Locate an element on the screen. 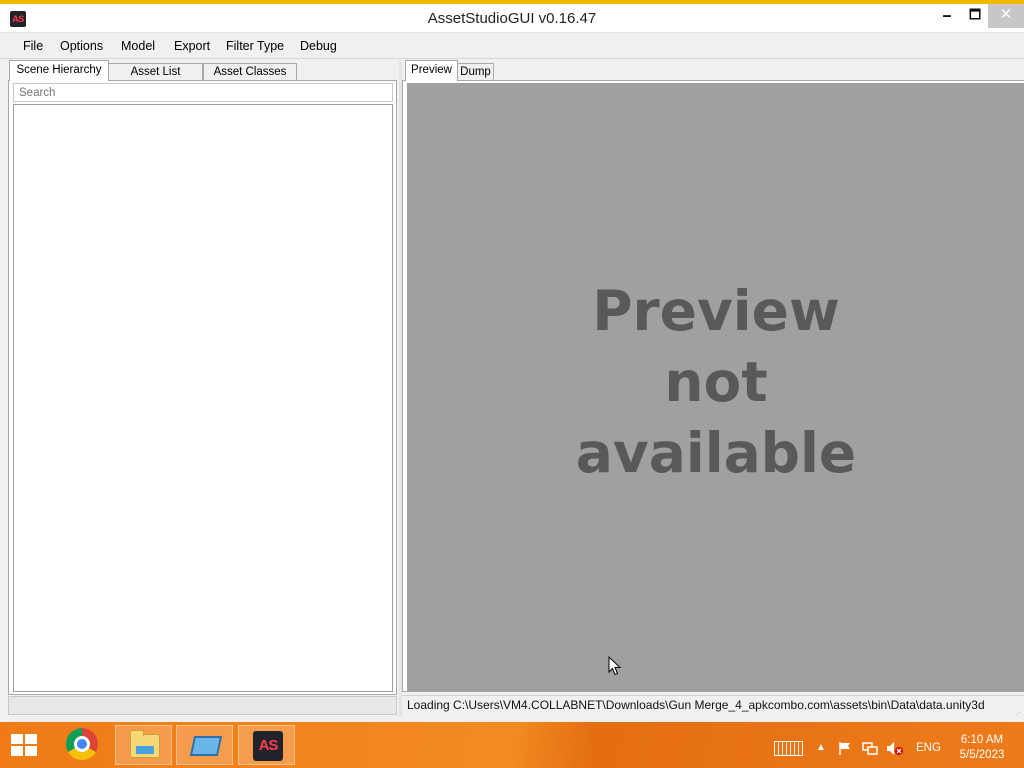 The height and width of the screenshot is (768, 1024). menu-debug: Debug is located at coordinates (318, 46).